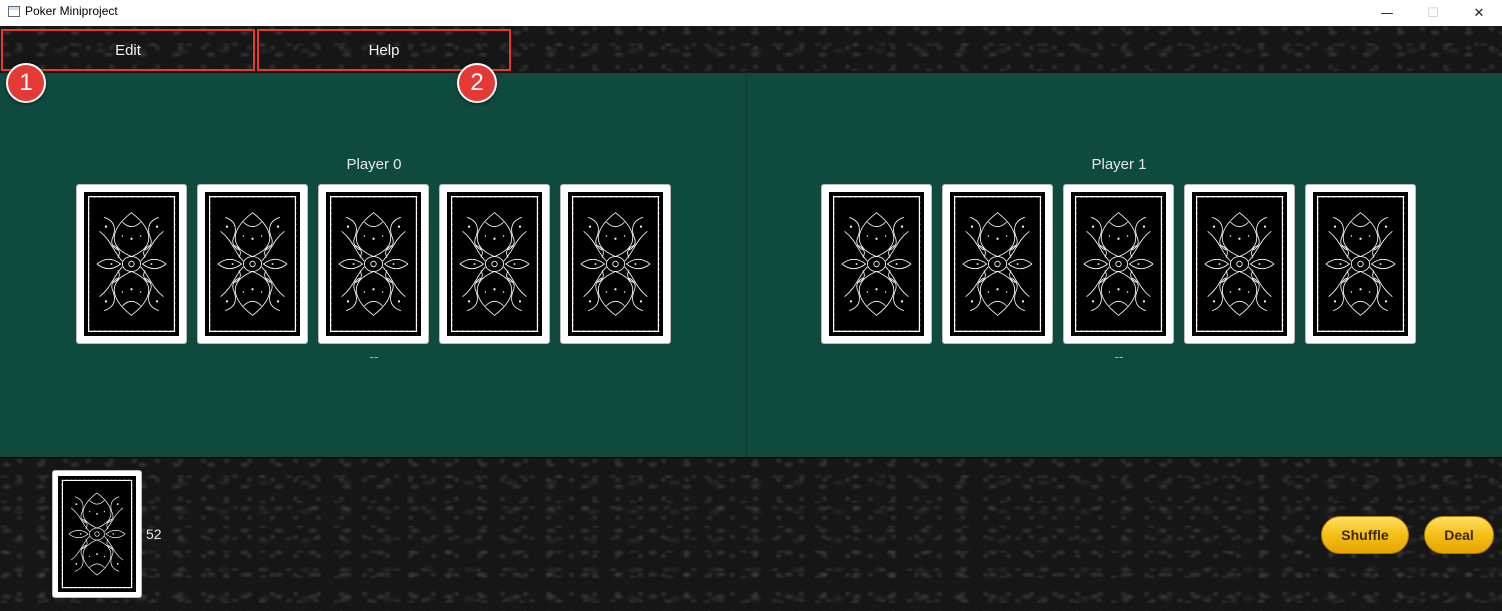  I want to click on deck, so click(97, 534).